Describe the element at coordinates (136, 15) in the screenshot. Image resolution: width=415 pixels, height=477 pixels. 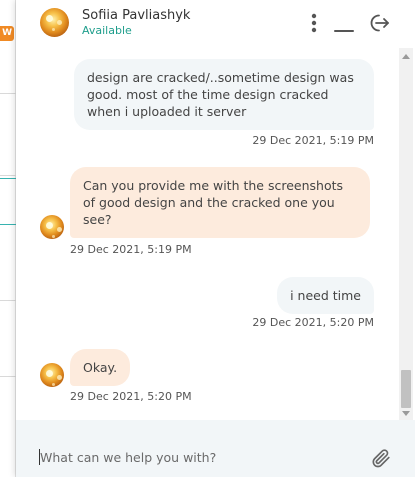
I see `agent-name: Sofiia Pavliashyk` at that location.